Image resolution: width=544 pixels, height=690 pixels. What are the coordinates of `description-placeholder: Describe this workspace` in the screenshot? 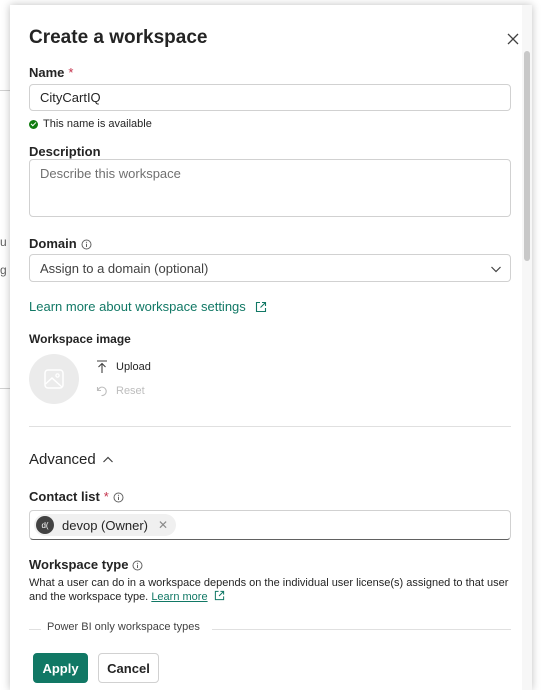 It's located at (110, 173).